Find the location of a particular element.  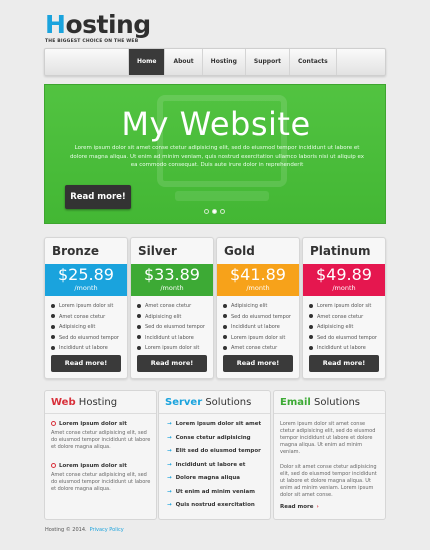

nav-contacts: Contacts is located at coordinates (313, 62).